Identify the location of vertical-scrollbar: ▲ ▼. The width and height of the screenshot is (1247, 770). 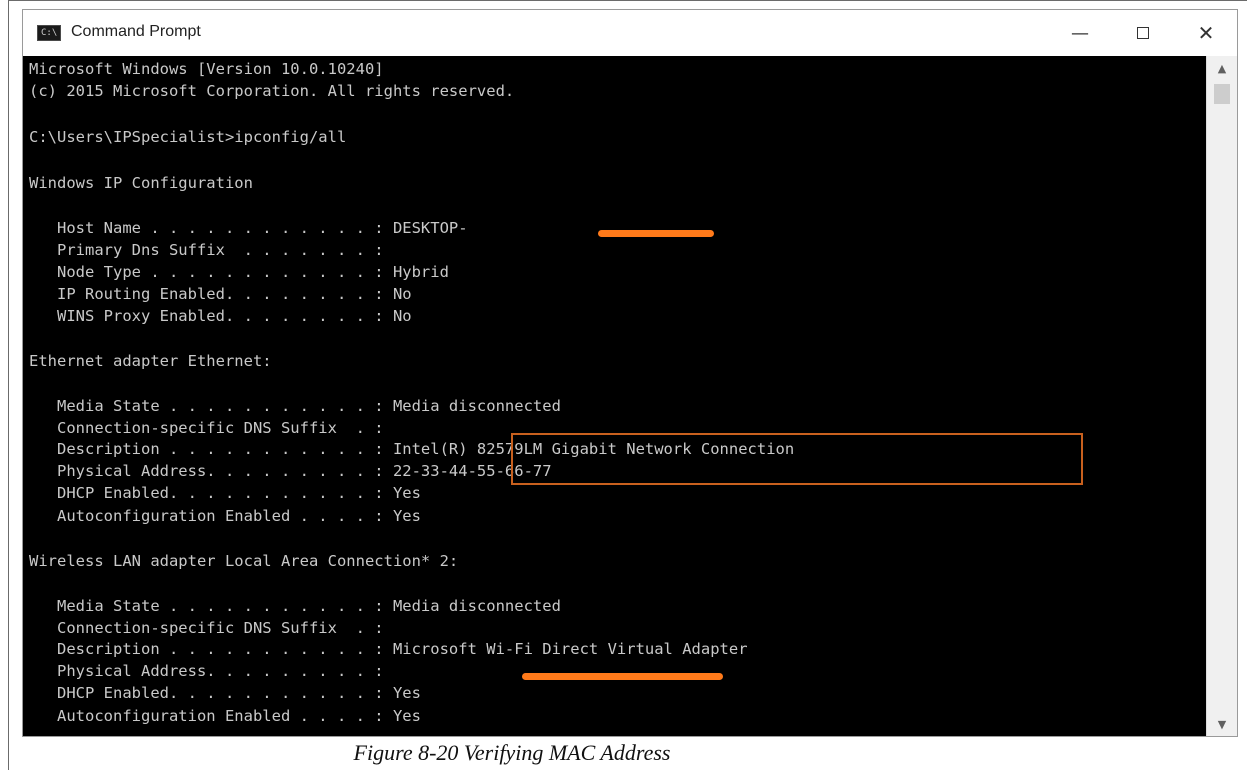
(1221, 396).